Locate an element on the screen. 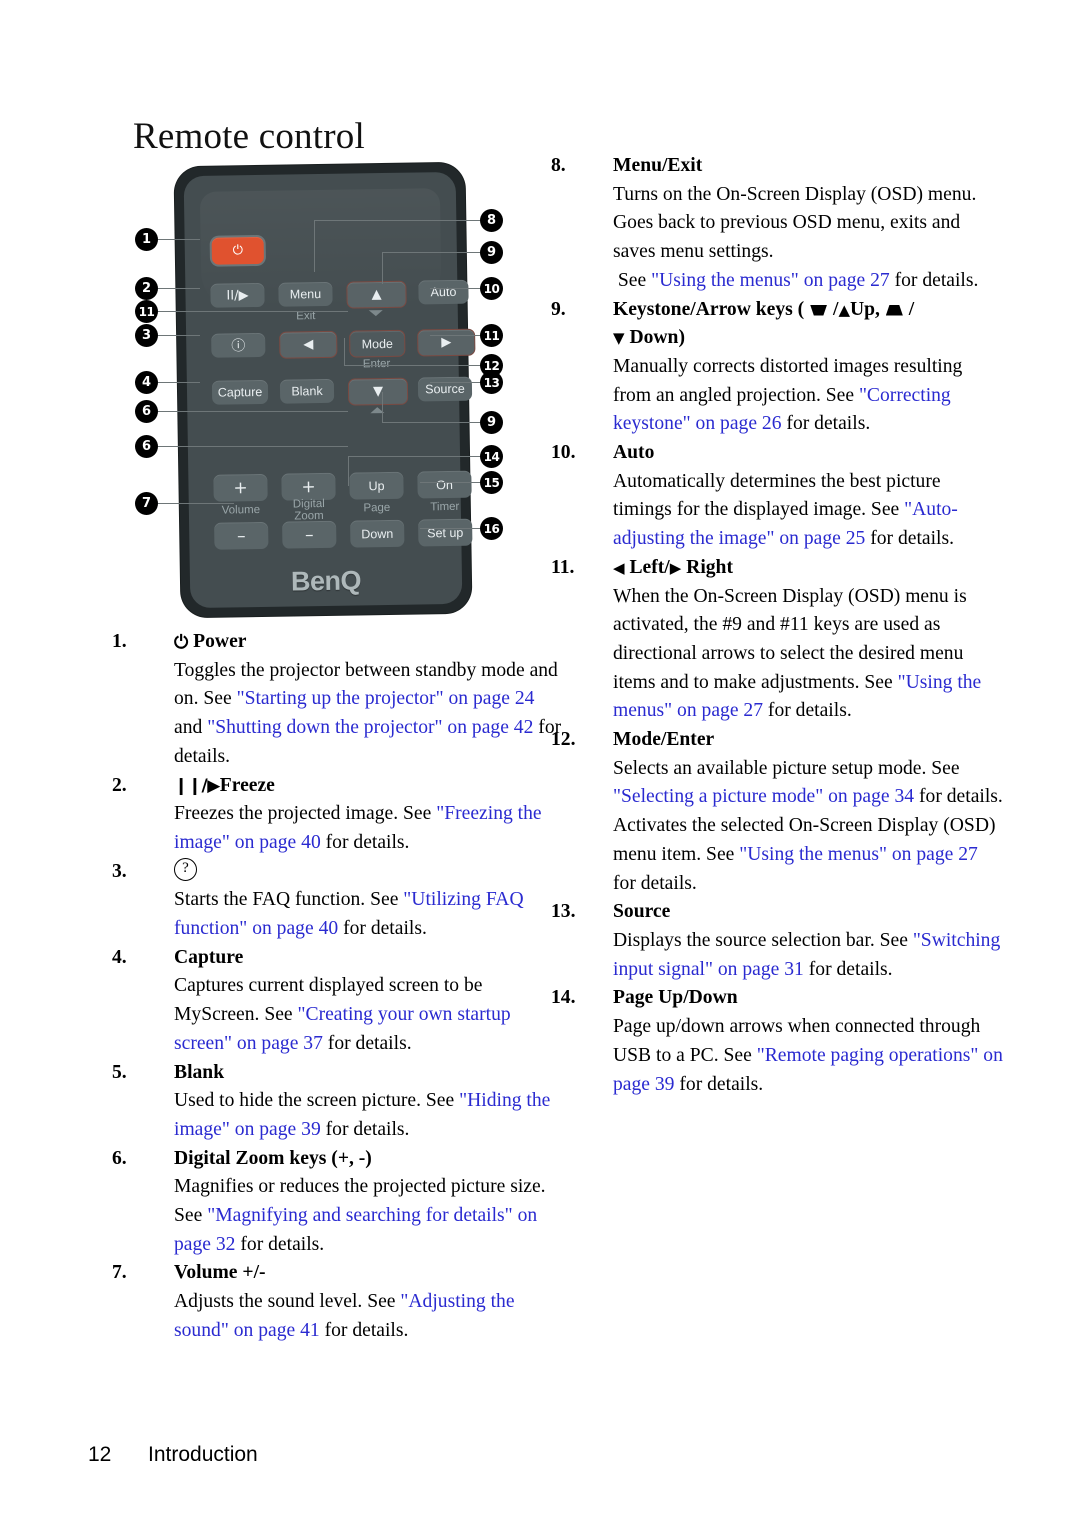 The width and height of the screenshot is (1080, 1529). volume-plus-label: + is located at coordinates (240, 487).